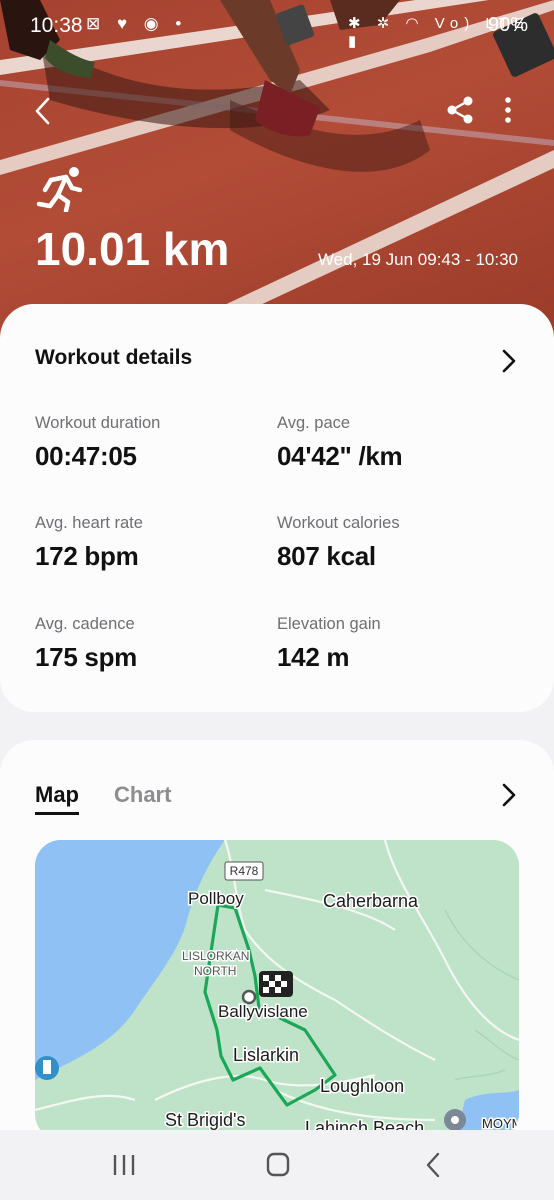 The width and height of the screenshot is (554, 1200). I want to click on stat-avg-cadence: Avg. cadence 175 spm, so click(150, 644).